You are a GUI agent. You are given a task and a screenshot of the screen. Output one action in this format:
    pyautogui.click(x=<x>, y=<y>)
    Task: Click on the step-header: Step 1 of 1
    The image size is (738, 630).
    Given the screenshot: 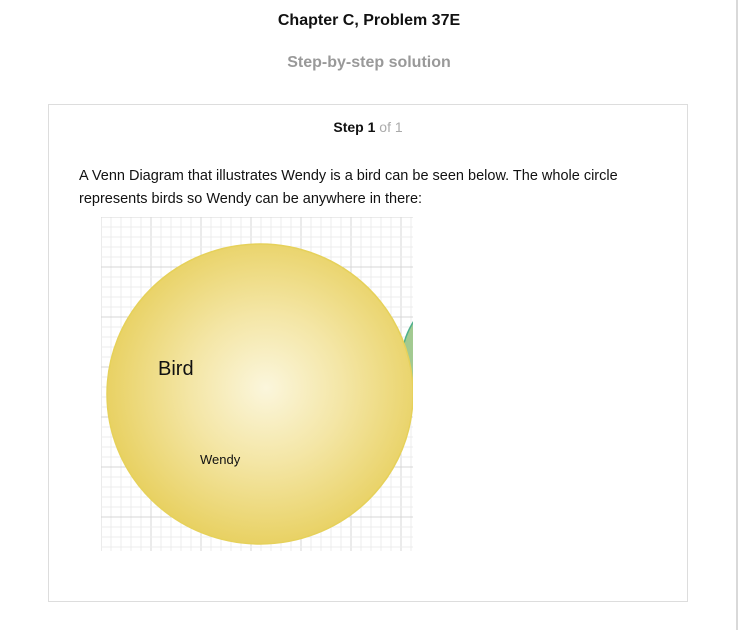 What is the action you would take?
    pyautogui.click(x=368, y=127)
    